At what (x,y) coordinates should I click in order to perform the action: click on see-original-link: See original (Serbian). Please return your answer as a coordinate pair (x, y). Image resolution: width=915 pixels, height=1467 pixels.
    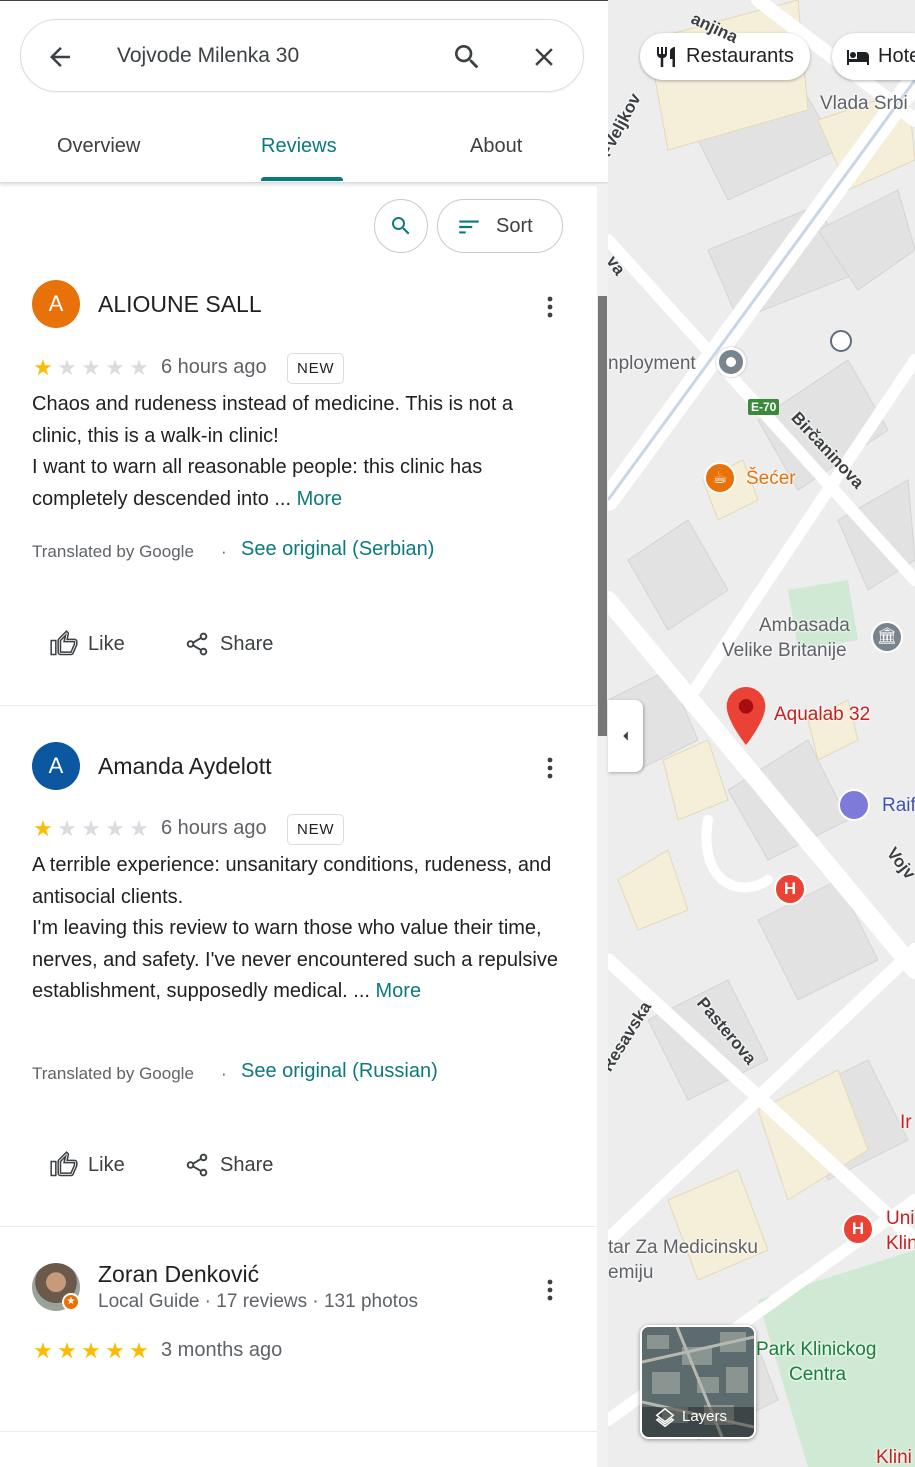
    Looking at the image, I should click on (337, 549).